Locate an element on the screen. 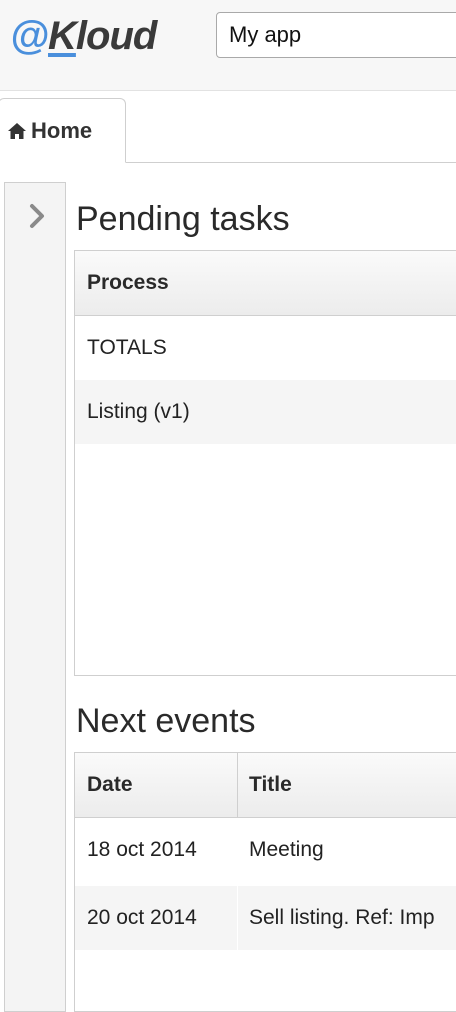  app-selector: My app is located at coordinates (336, 35).